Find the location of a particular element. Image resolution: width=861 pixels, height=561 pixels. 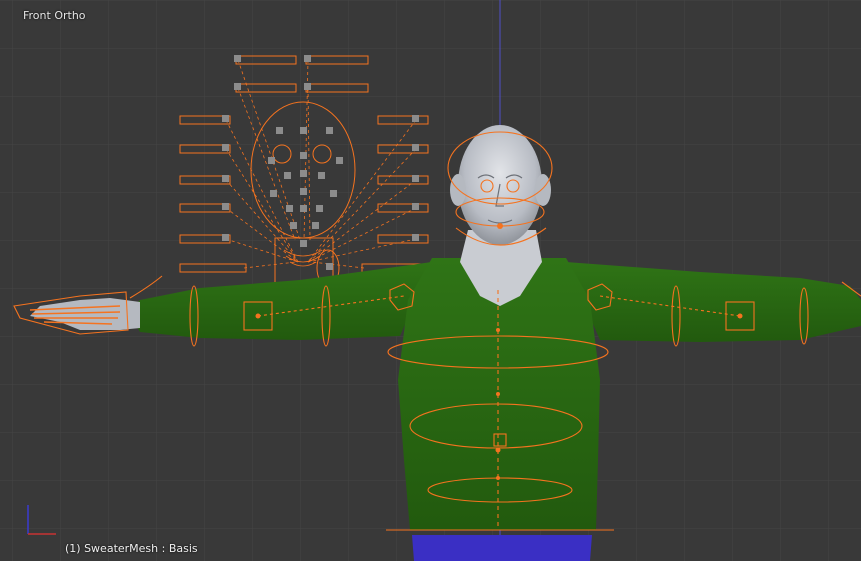

ear-right-mesh is located at coordinates (543, 190).